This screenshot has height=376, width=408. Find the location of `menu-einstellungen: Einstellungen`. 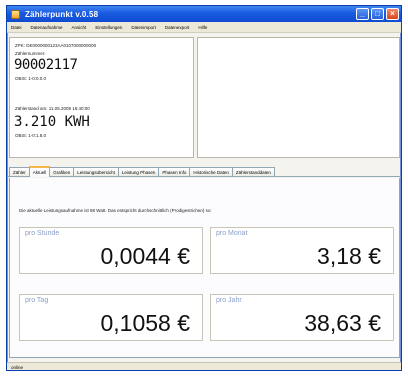

menu-einstellungen: Einstellungen is located at coordinates (108, 27).